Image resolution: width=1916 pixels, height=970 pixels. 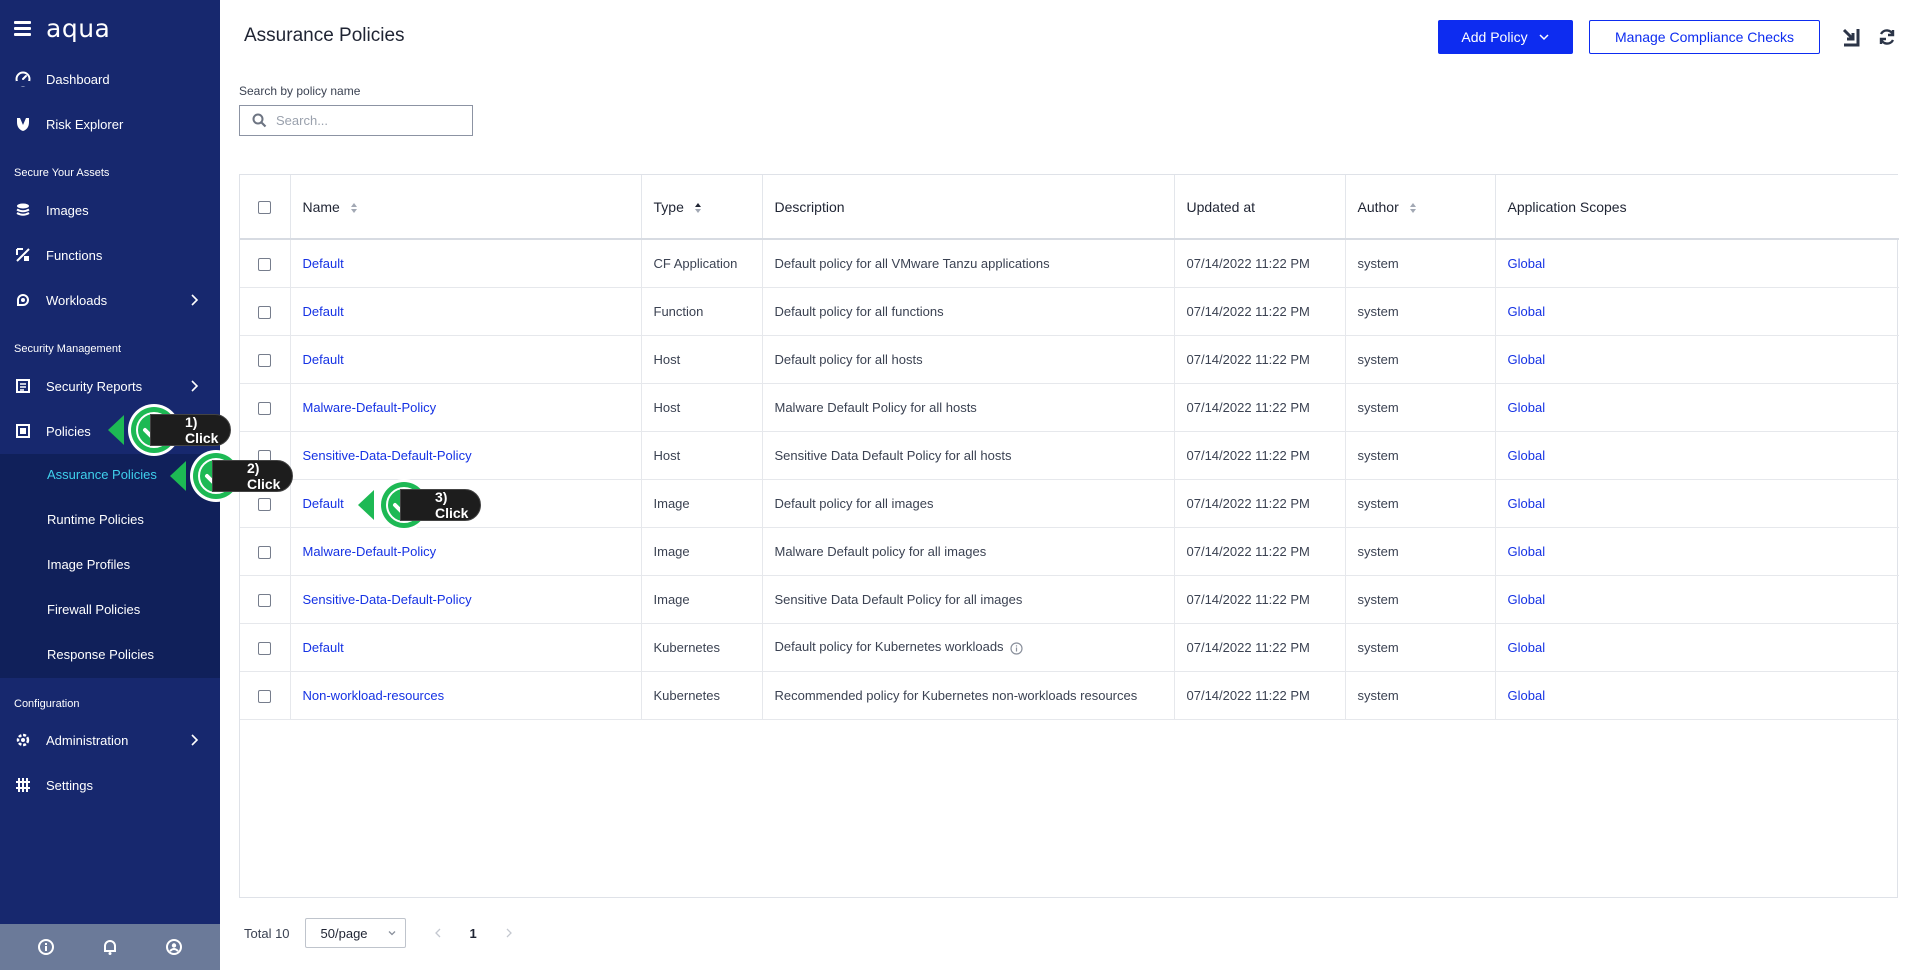 I want to click on cell-description: Malware Default policy for all images, so click(x=968, y=551).